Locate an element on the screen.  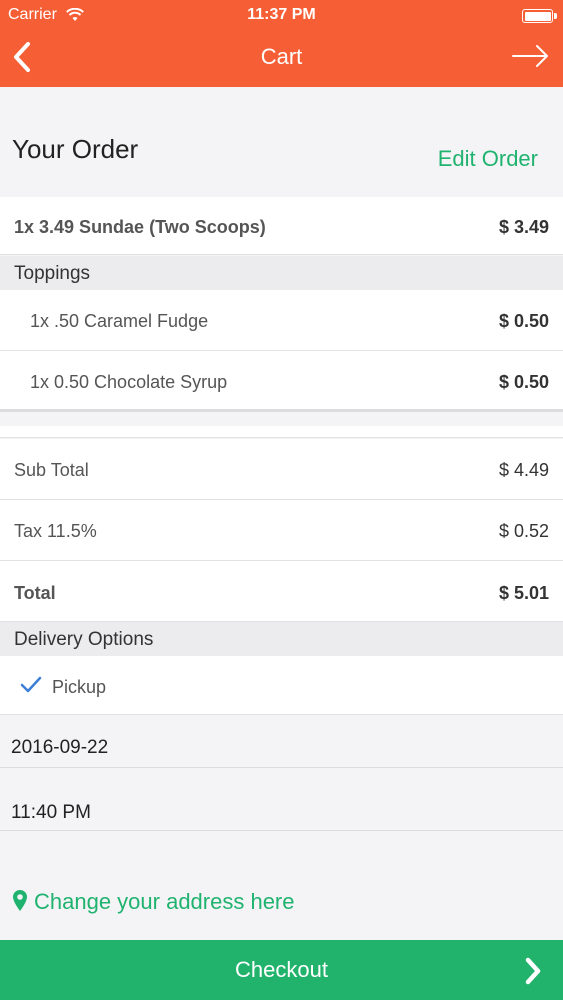
topping-row: 1x 0.50 Chocolate Syrup $ 0.50 is located at coordinates (281, 381).